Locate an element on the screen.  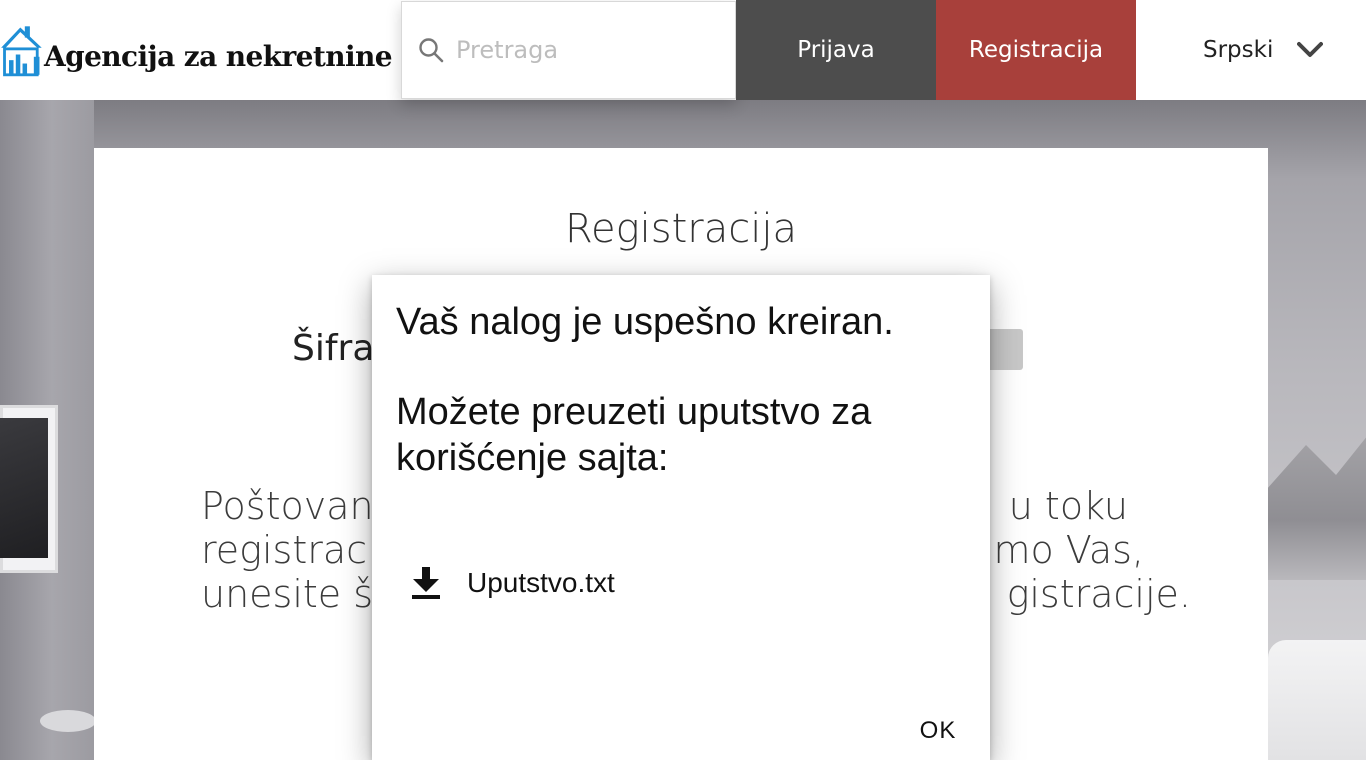
code-label: Šifra is located at coordinates (333, 348).